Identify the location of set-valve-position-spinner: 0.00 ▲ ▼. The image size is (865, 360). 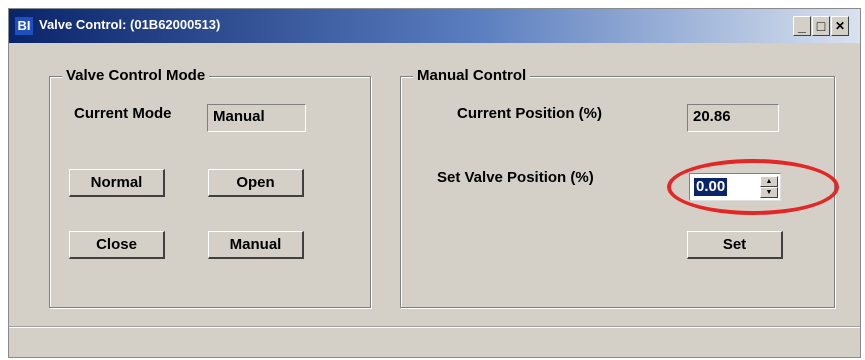
(735, 187).